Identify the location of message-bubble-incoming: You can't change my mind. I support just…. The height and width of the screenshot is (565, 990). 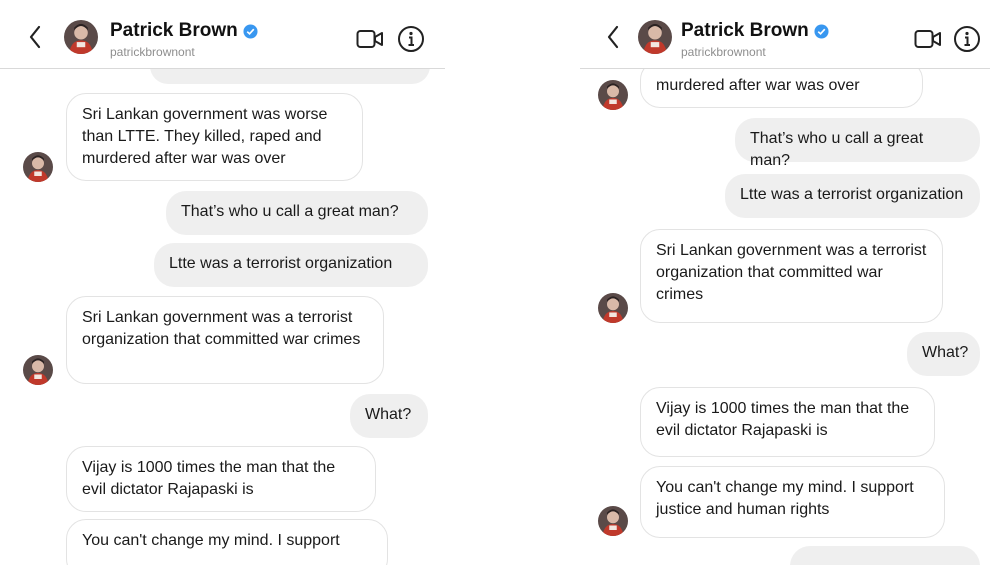
(792, 502).